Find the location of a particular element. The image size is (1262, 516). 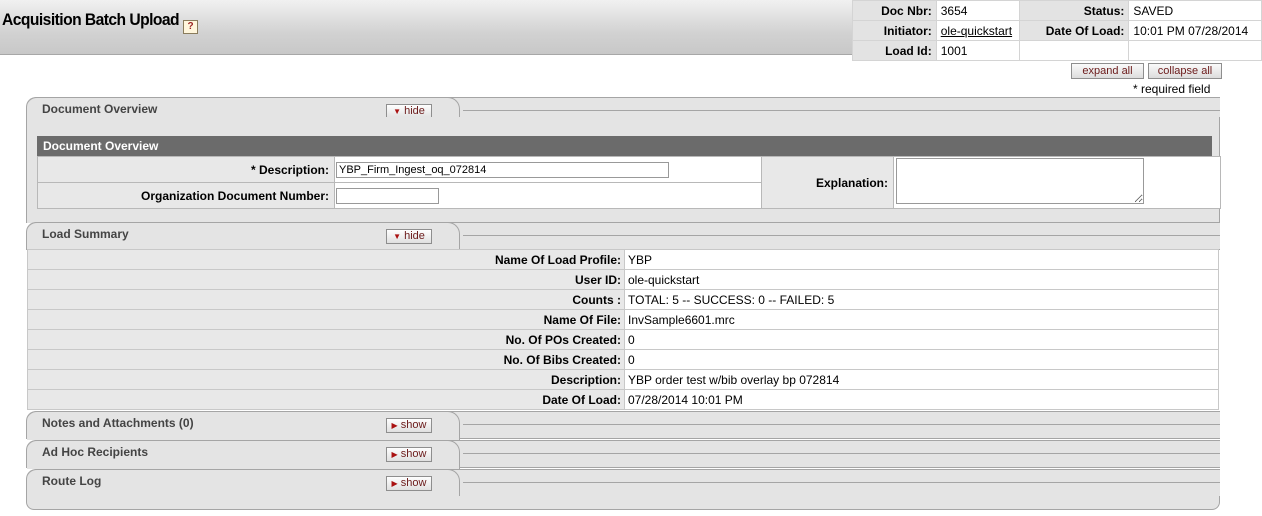

status-label: Status: is located at coordinates (1074, 10).